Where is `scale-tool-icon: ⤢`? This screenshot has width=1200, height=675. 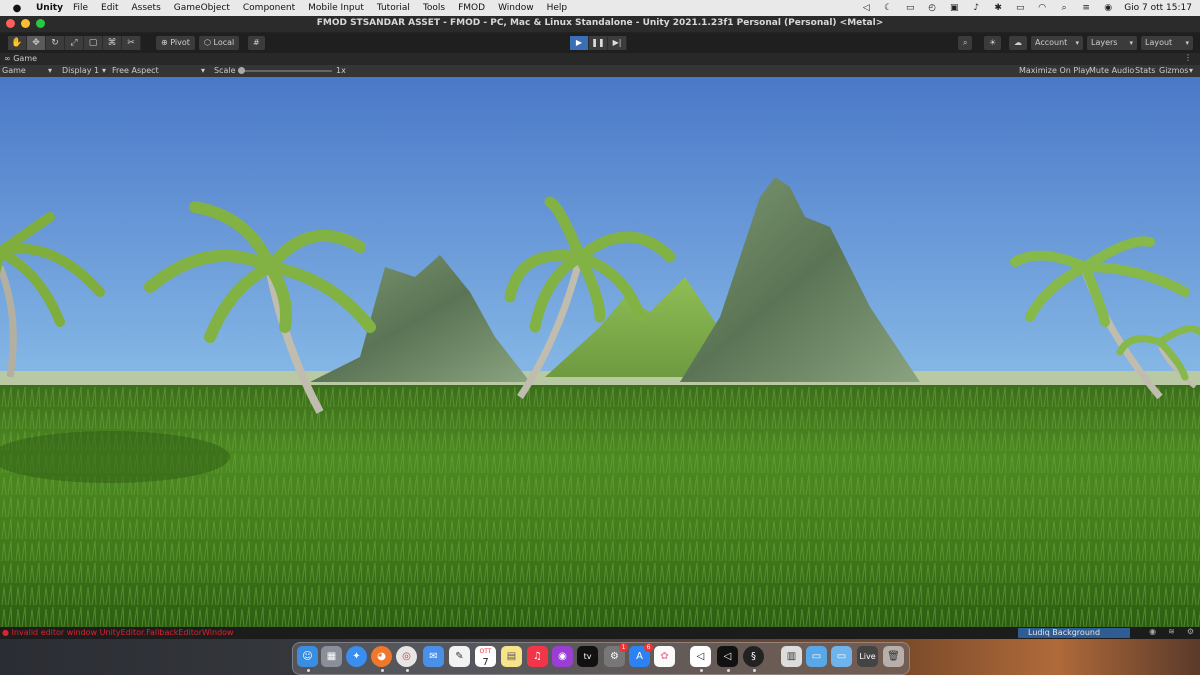 scale-tool-icon: ⤢ is located at coordinates (74, 43).